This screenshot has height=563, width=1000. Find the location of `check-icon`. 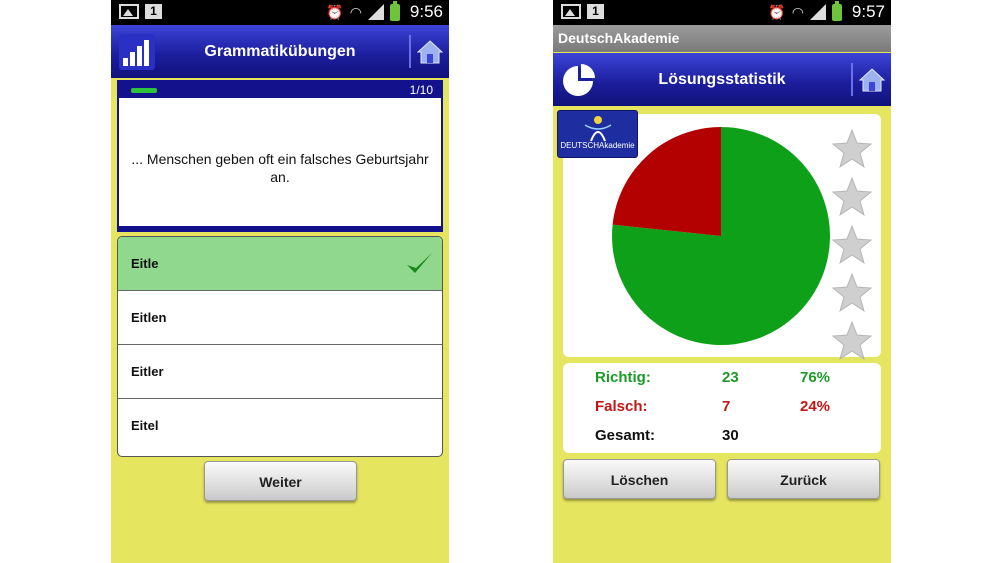

check-icon is located at coordinates (419, 263).